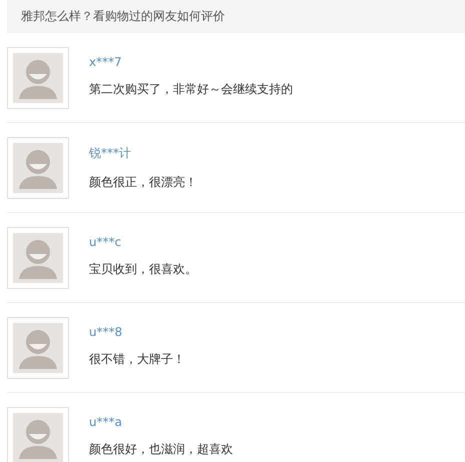  I want to click on username: u***a, so click(106, 422).